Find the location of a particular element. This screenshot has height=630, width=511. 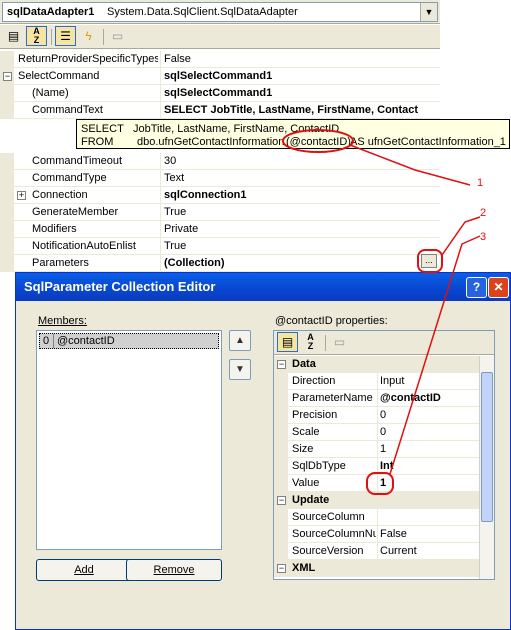

property-row-parameters: Parameters (Collection) is located at coordinates (220, 263).